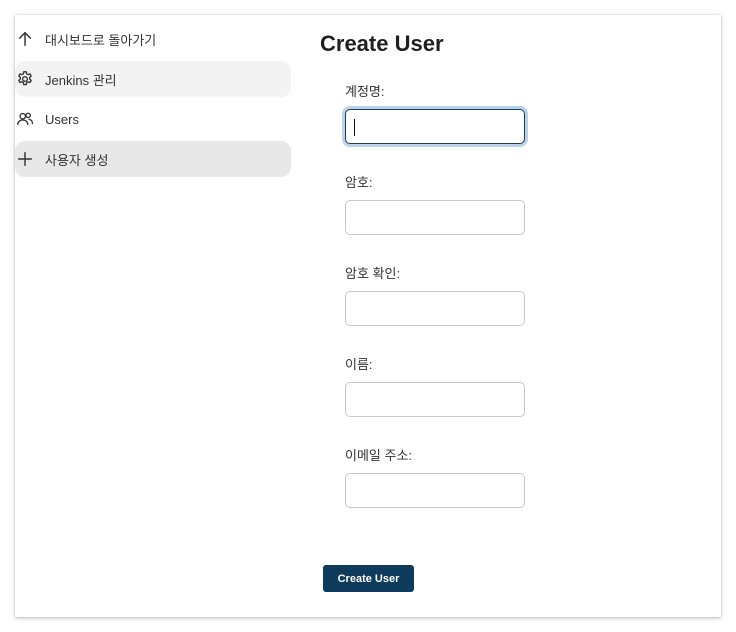  Describe the element at coordinates (435, 126) in the screenshot. I see `username-input` at that location.